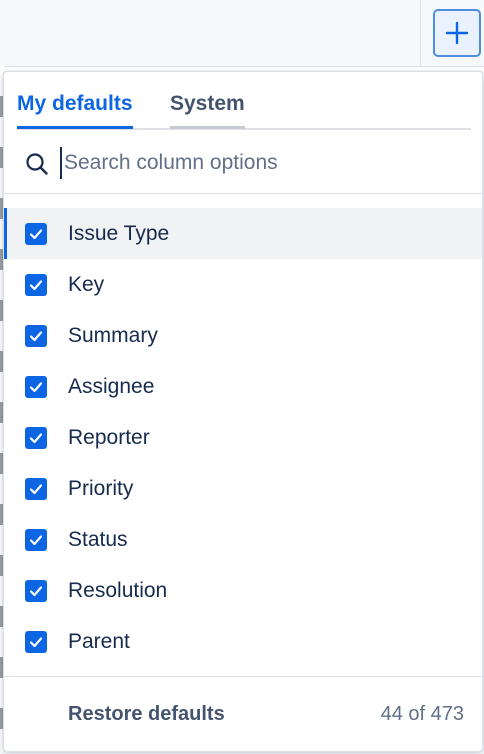 The image size is (484, 754). I want to click on selected-count: 44 of 473, so click(422, 714).